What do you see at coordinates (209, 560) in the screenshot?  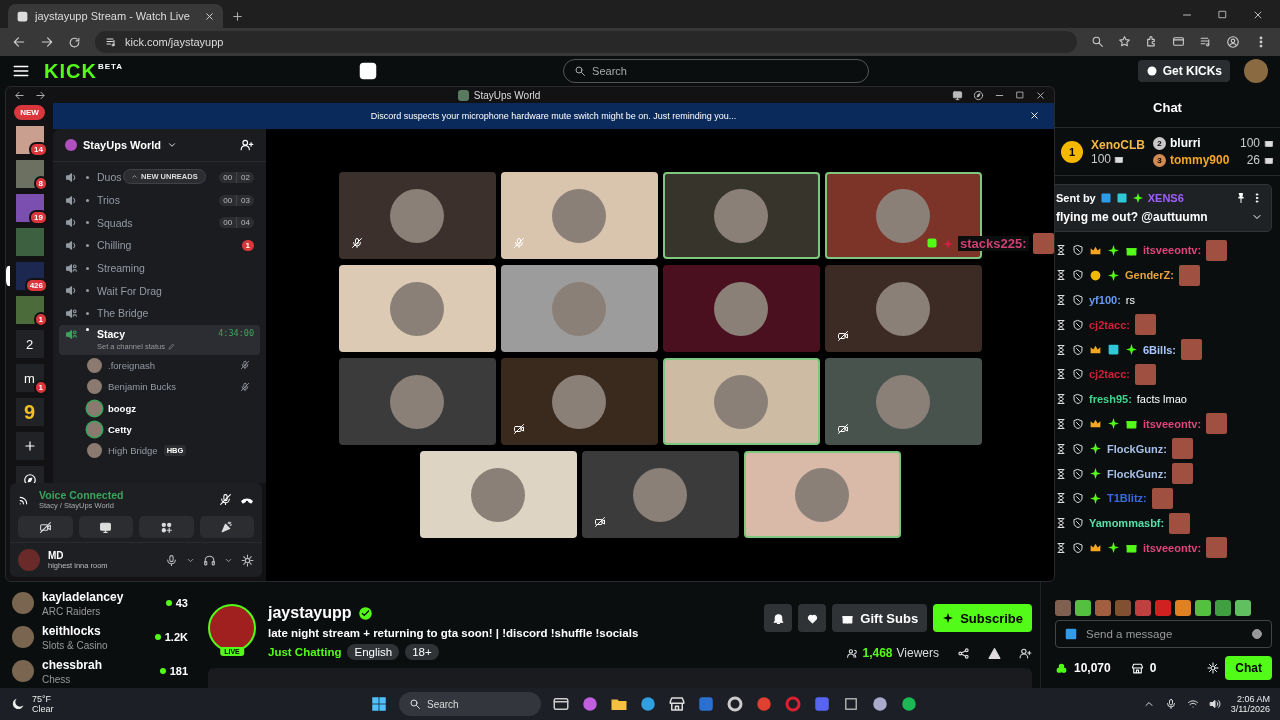 I see `headphones-icon` at bounding box center [209, 560].